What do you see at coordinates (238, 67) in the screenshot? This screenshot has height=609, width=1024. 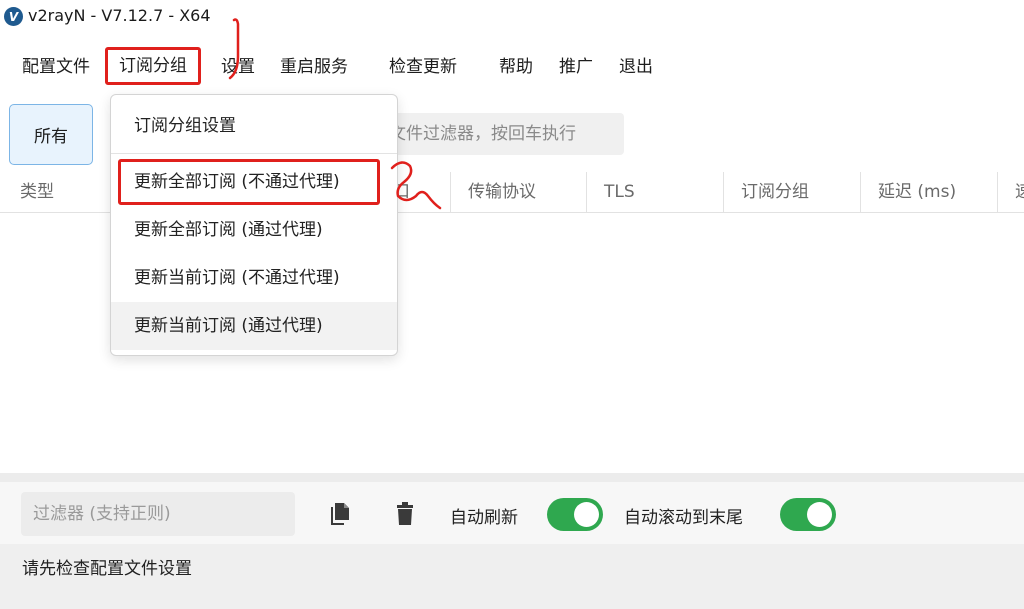 I see `menu-item-settings: 设置` at bounding box center [238, 67].